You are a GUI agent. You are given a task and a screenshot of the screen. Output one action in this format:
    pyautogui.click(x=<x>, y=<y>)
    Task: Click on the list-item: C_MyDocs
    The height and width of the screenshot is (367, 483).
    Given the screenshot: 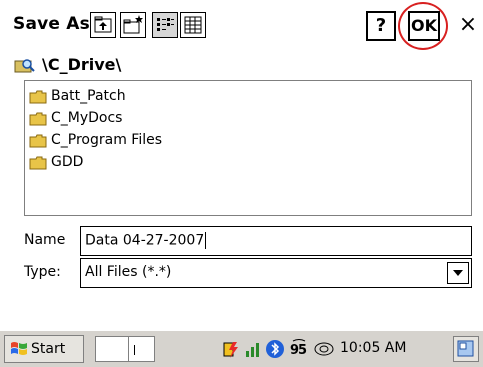 What is the action you would take?
    pyautogui.click(x=179, y=119)
    